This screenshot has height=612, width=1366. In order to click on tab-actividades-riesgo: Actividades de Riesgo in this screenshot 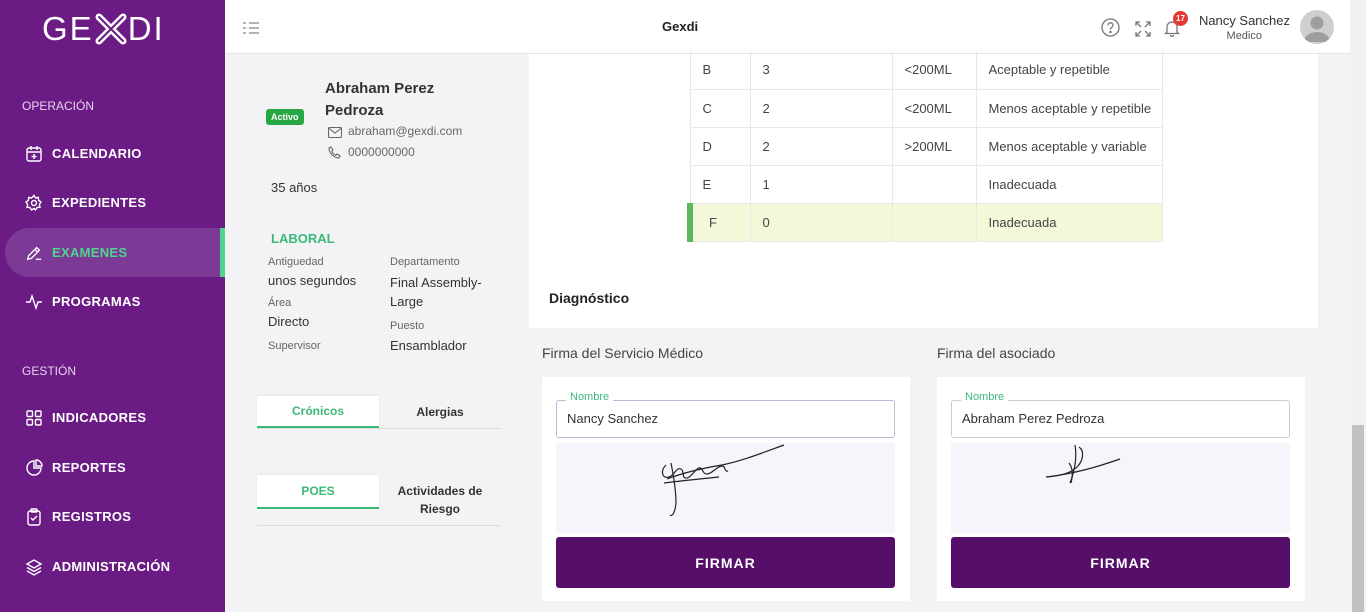, I will do `click(440, 500)`.